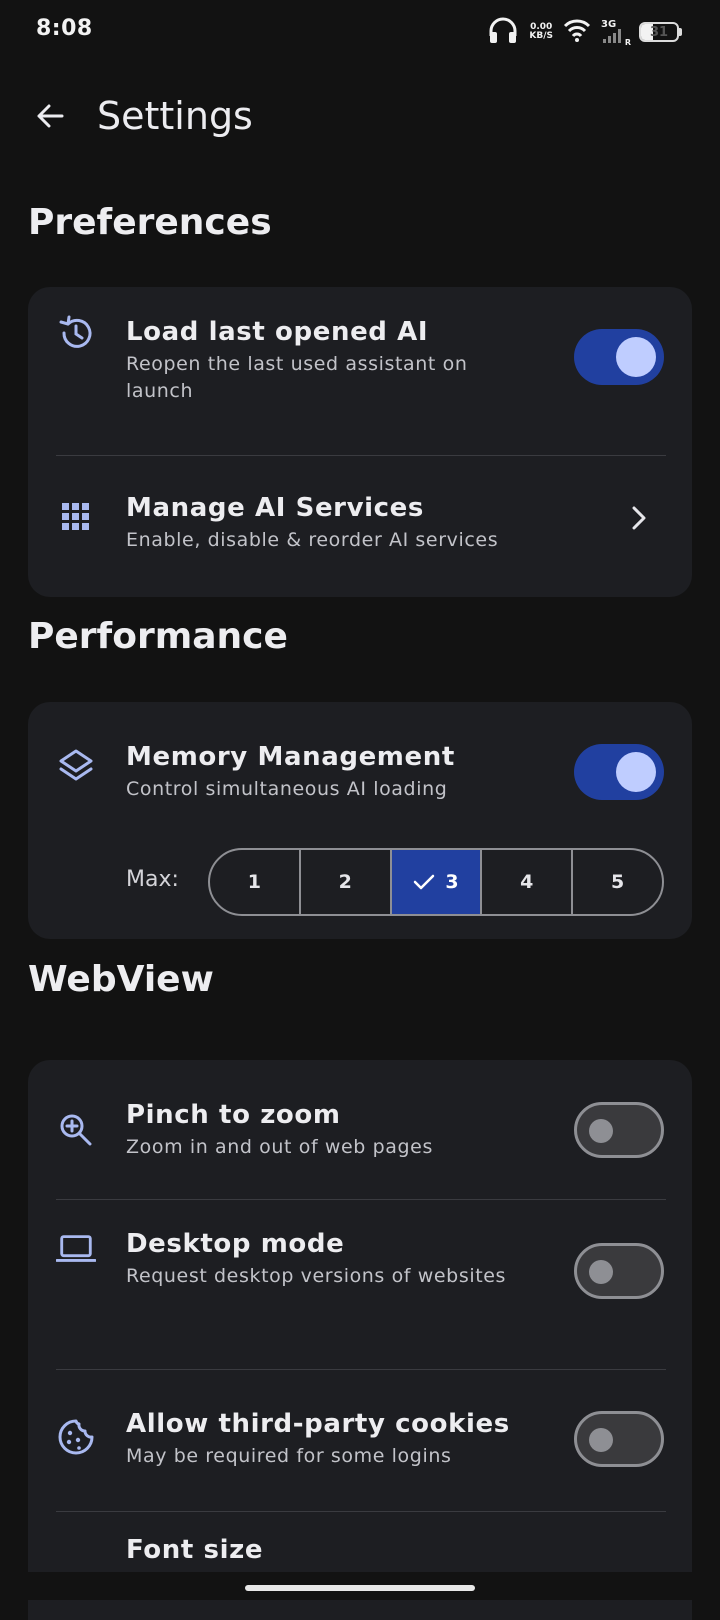  I want to click on battery-icon: 31, so click(659, 32).